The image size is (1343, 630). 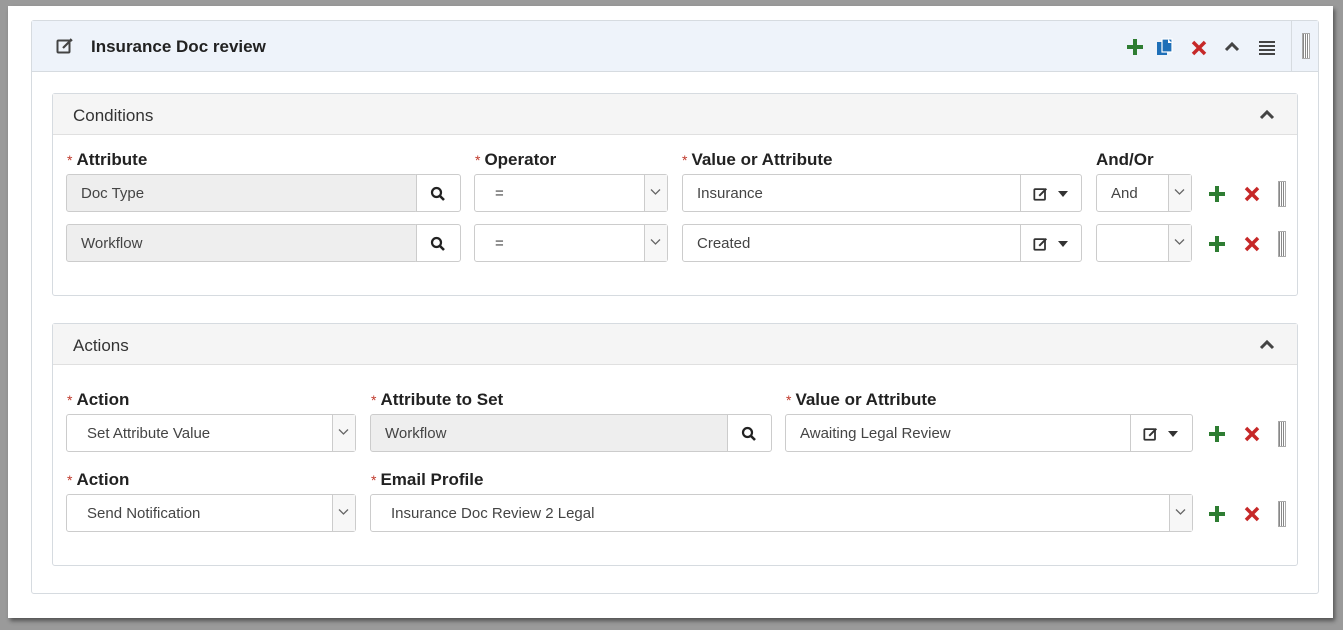 What do you see at coordinates (516, 159) in the screenshot?
I see `operator-header: * Operator` at bounding box center [516, 159].